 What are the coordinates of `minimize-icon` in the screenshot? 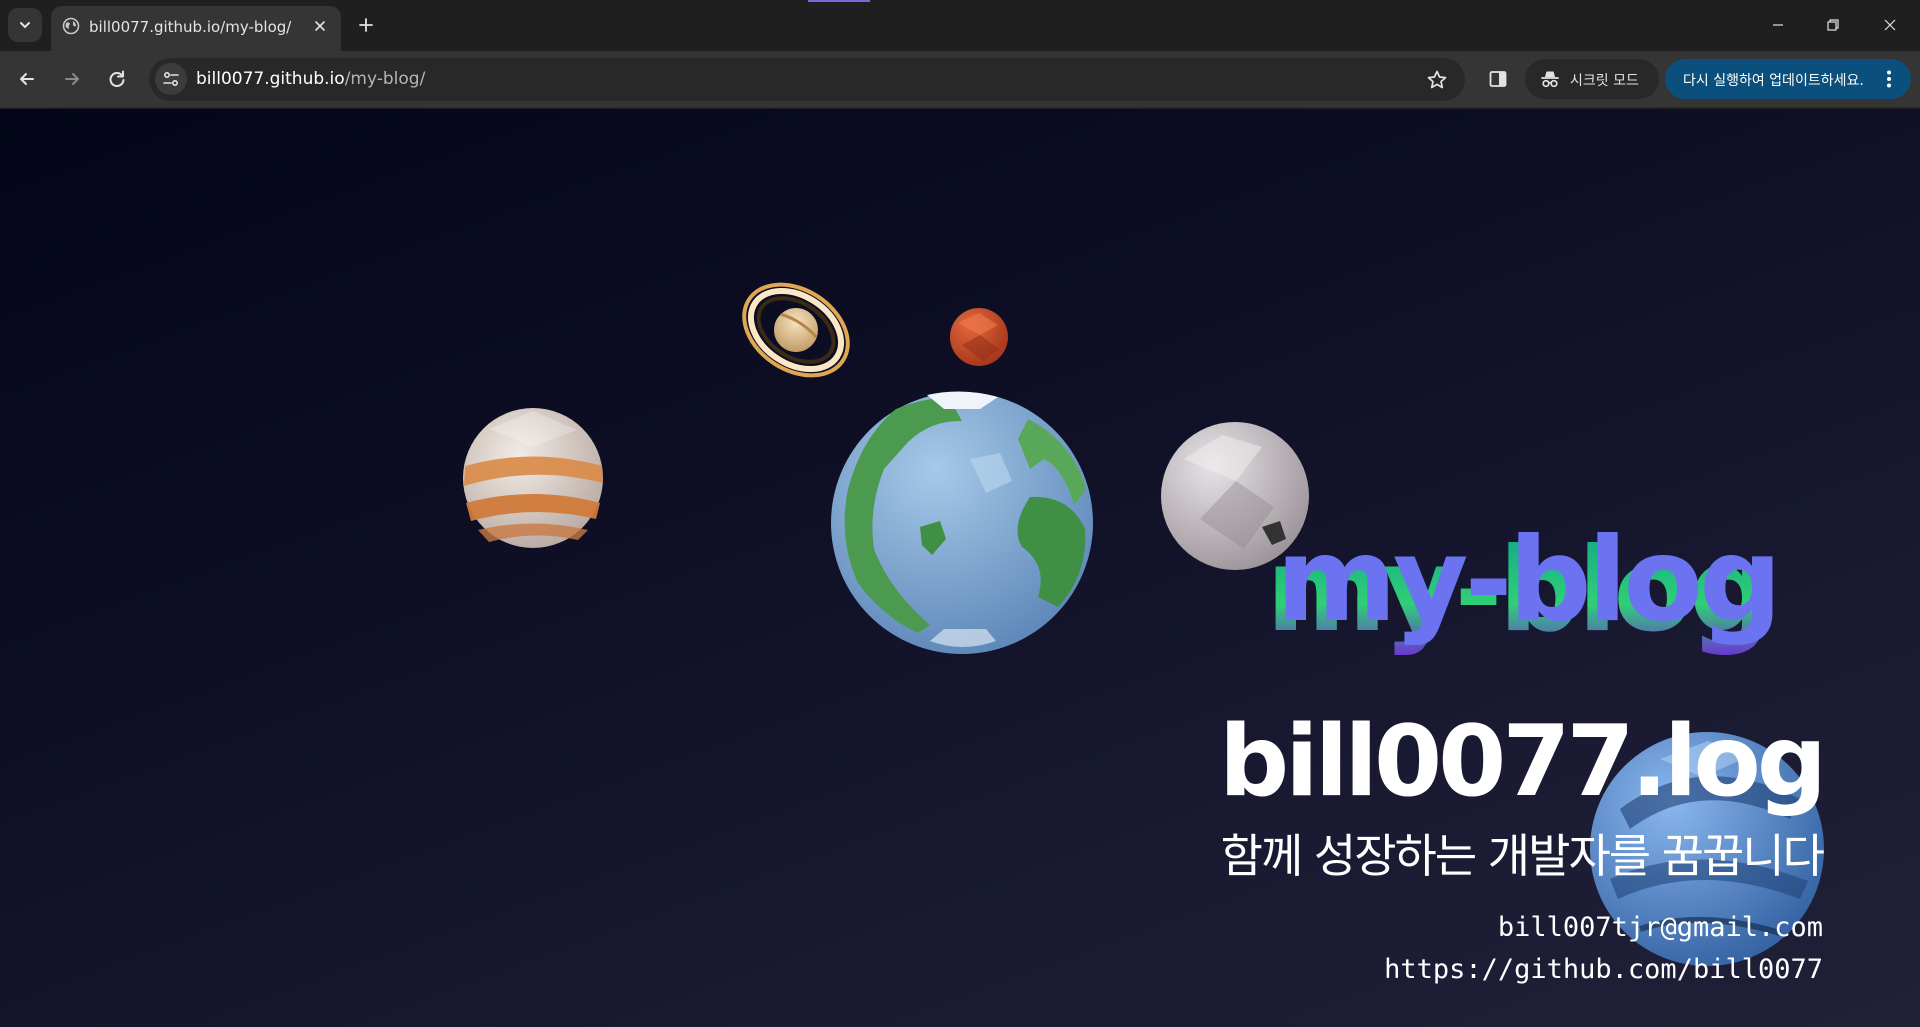 It's located at (1778, 25).